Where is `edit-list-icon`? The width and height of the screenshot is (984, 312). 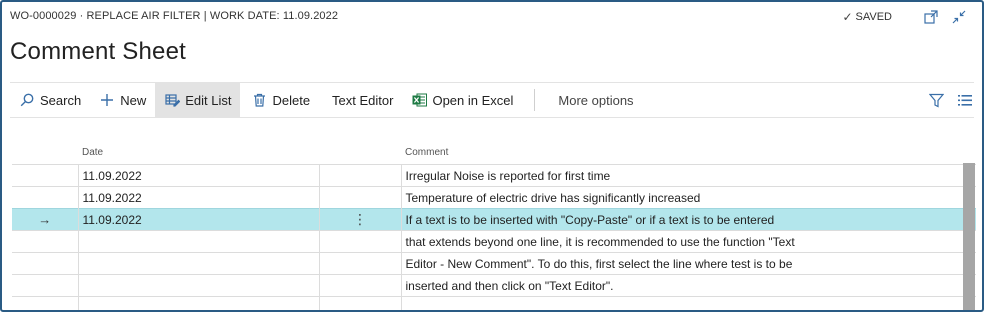
edit-list-icon is located at coordinates (172, 100).